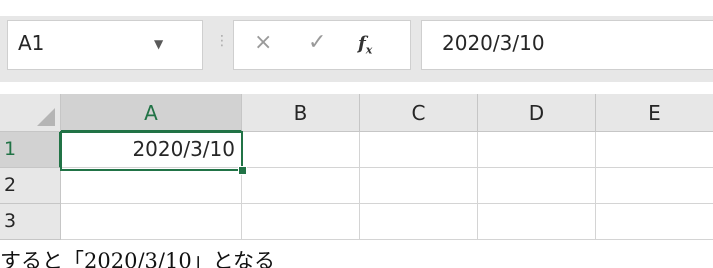  I want to click on column-header-e: E, so click(654, 113).